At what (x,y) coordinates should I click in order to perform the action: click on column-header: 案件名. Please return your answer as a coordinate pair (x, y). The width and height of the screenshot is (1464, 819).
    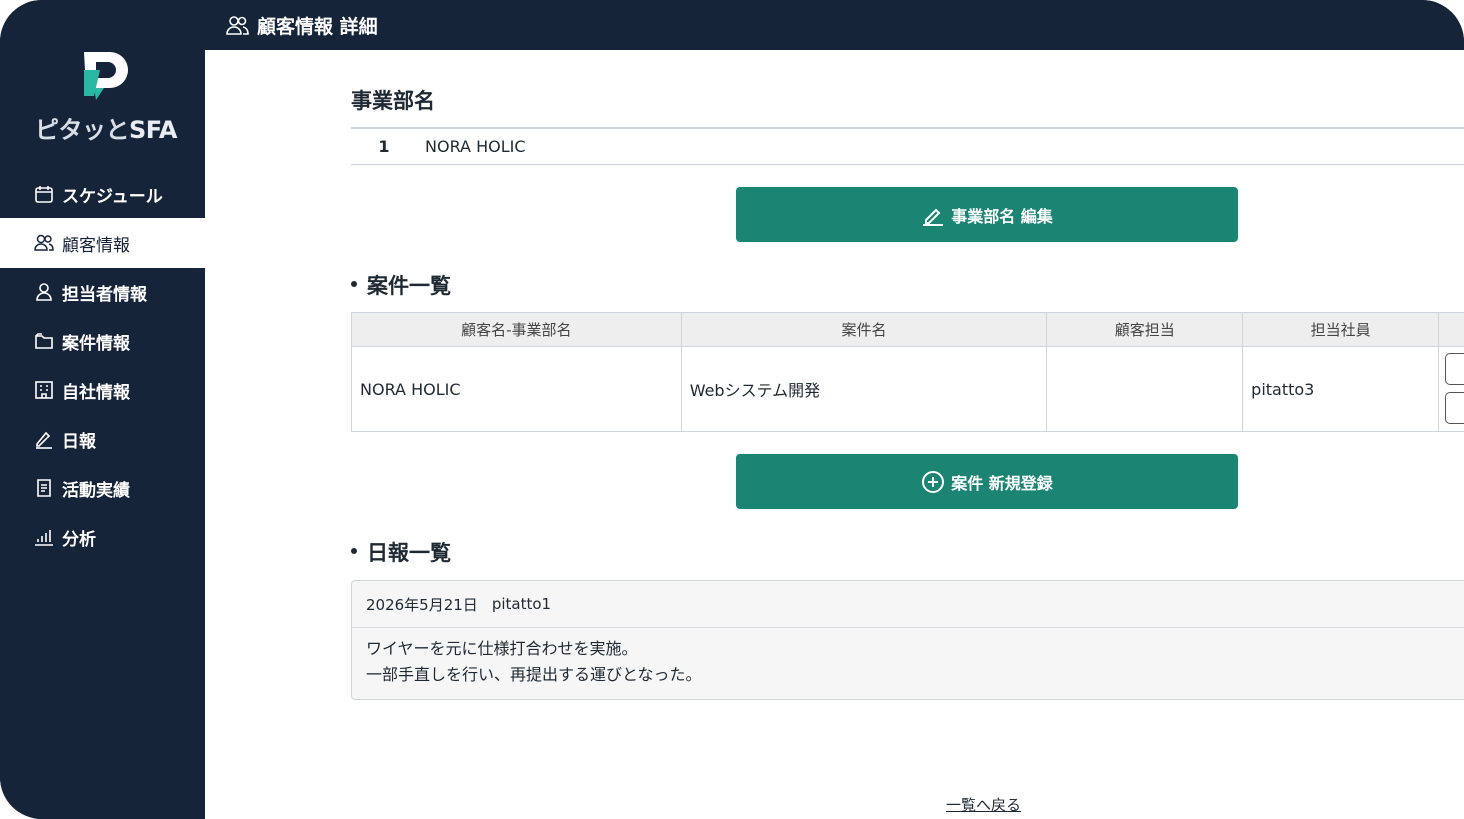
    Looking at the image, I should click on (864, 329).